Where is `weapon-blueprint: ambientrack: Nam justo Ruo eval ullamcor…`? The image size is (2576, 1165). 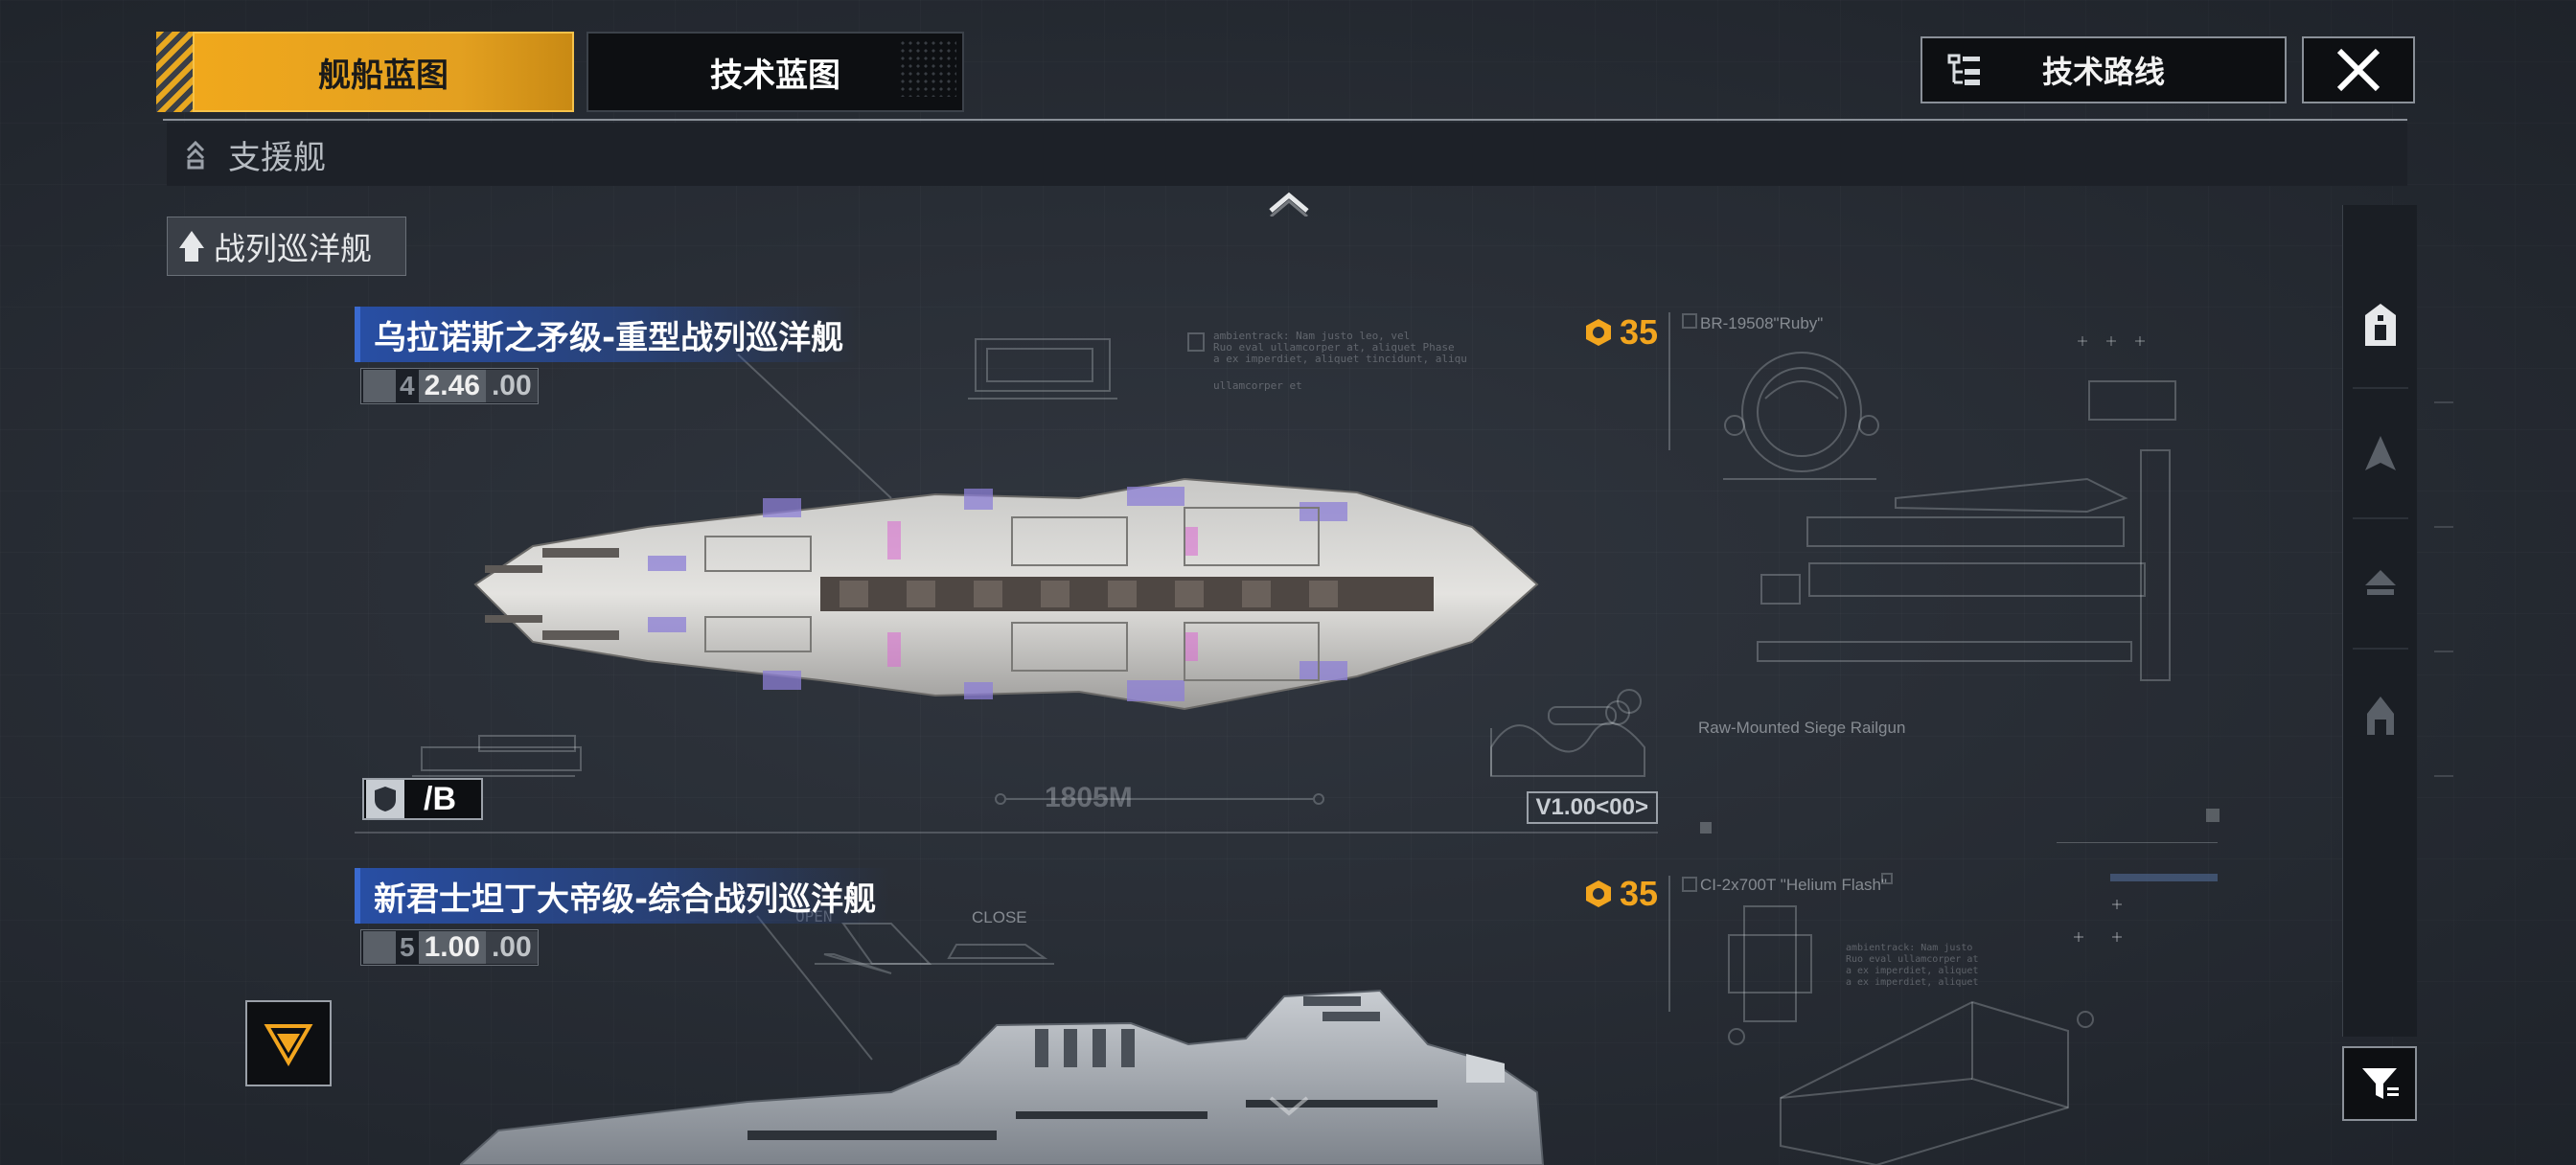 weapon-blueprint: ambientrack: Nam justo Ruo eval ullamcor… is located at coordinates (1943, 1019).